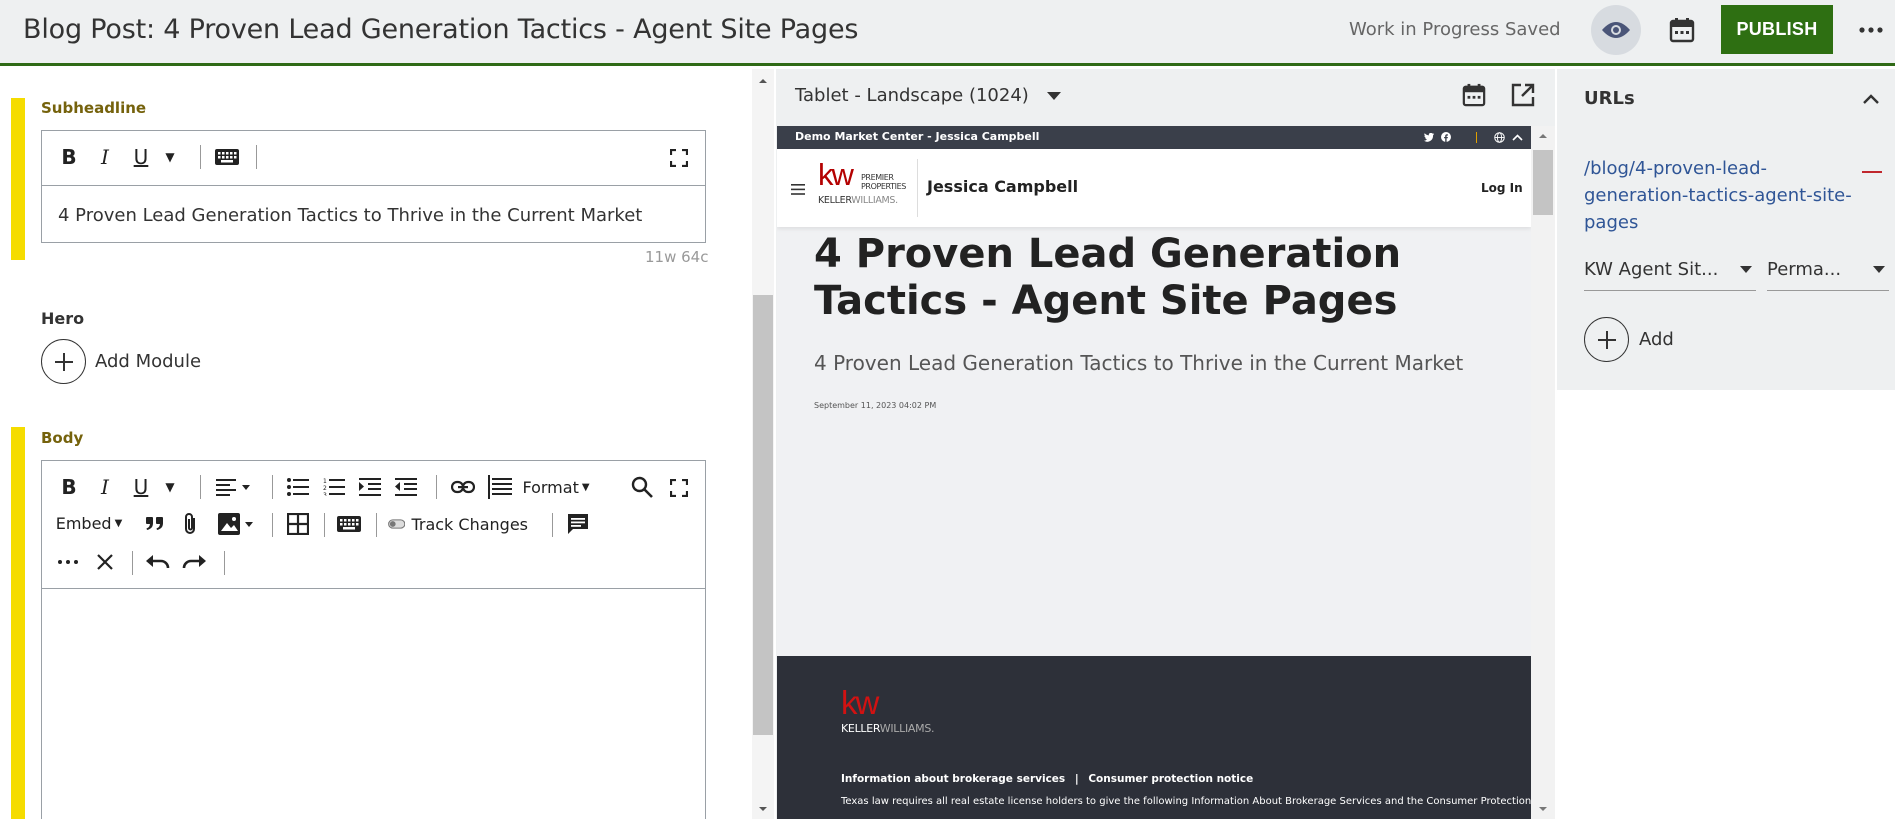 The image size is (1895, 819). I want to click on market-center-label: Demo Market Center - Jessica Campbell, so click(917, 136).